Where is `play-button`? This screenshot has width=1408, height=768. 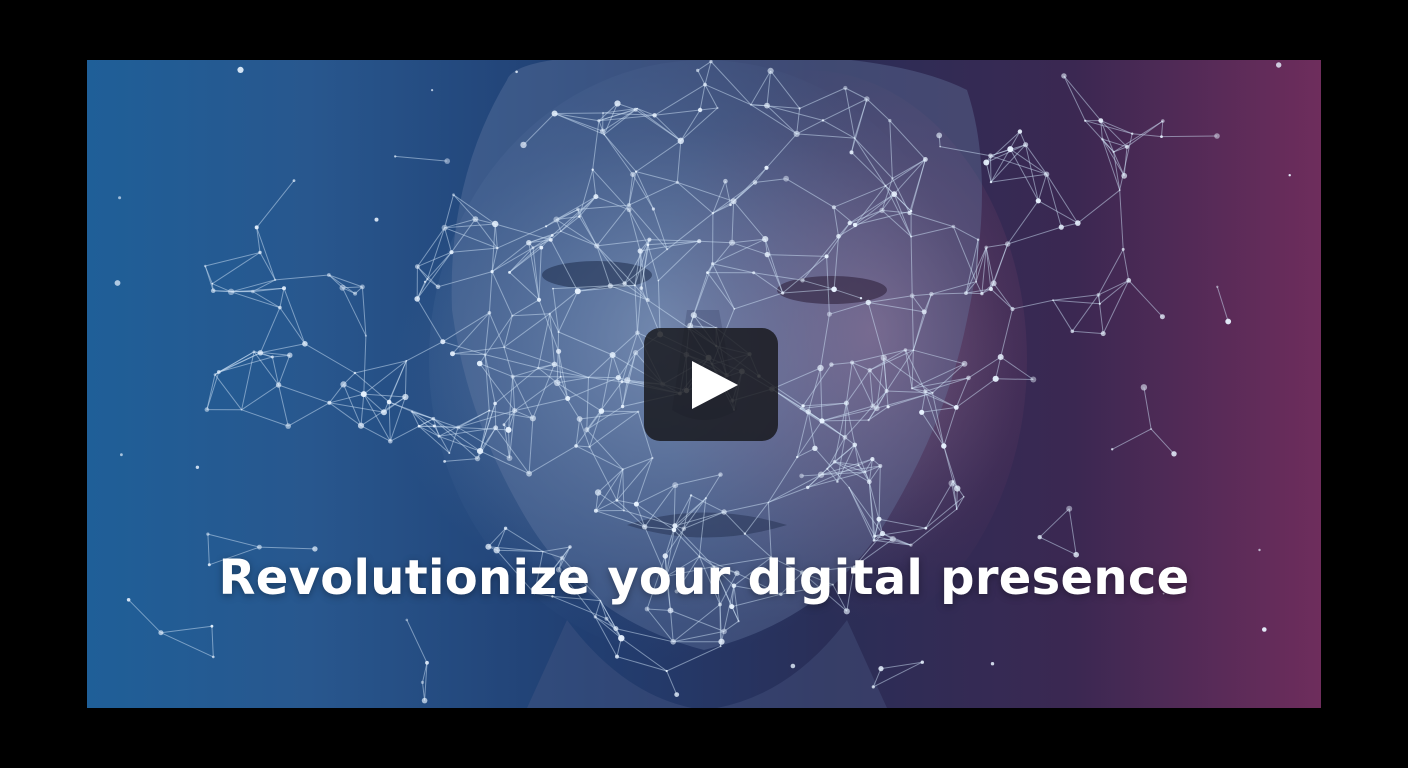 play-button is located at coordinates (711, 384).